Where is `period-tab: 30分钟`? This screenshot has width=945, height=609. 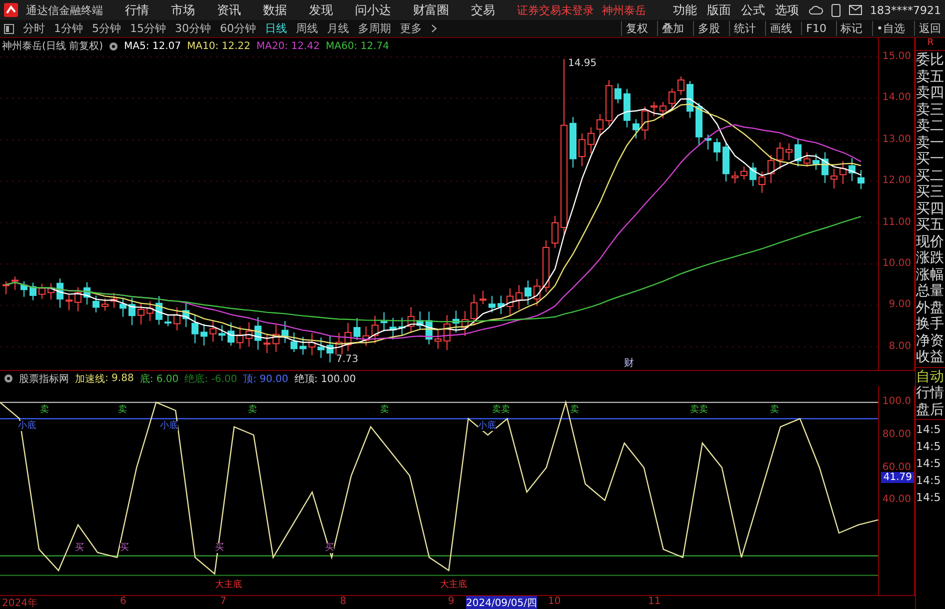
period-tab: 30分钟 is located at coordinates (193, 28).